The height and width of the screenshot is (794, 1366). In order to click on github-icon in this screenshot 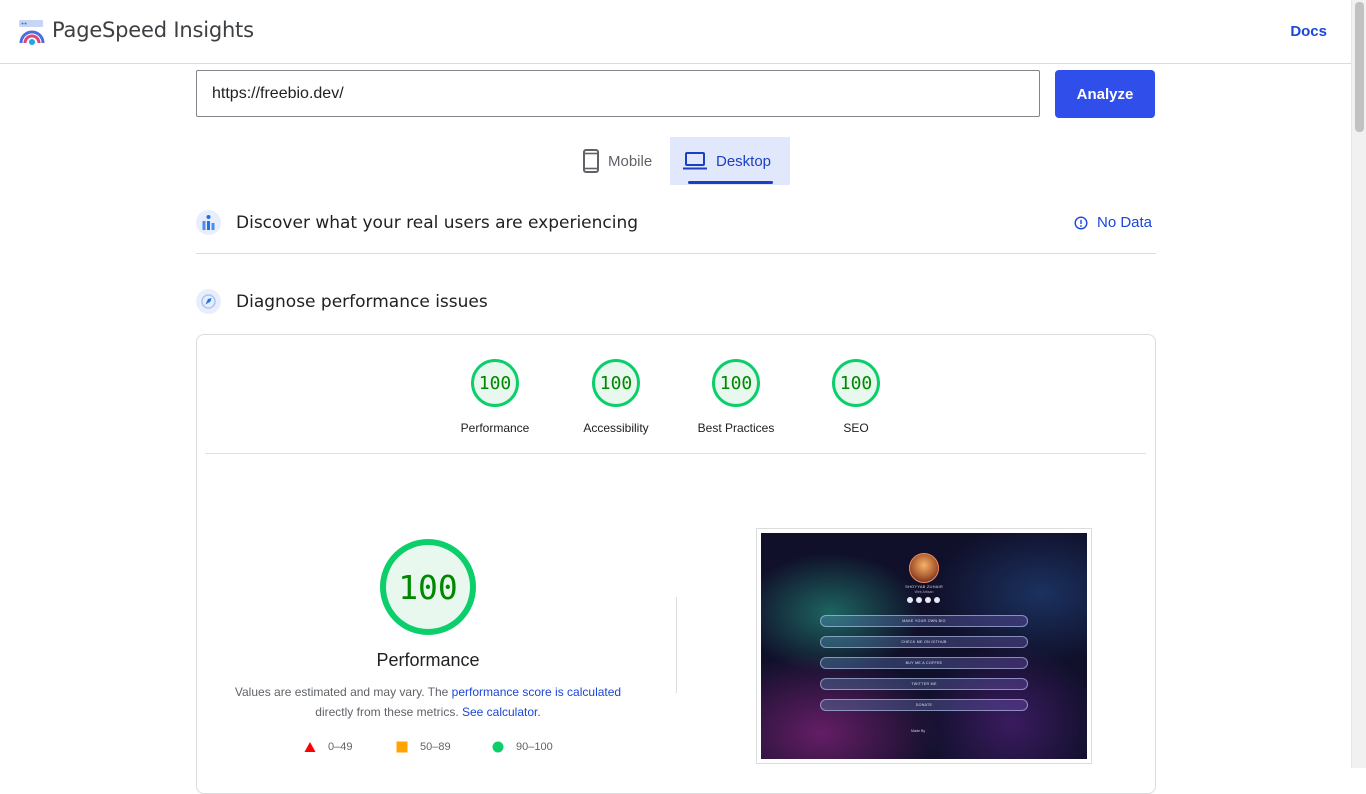, I will do `click(937, 600)`.